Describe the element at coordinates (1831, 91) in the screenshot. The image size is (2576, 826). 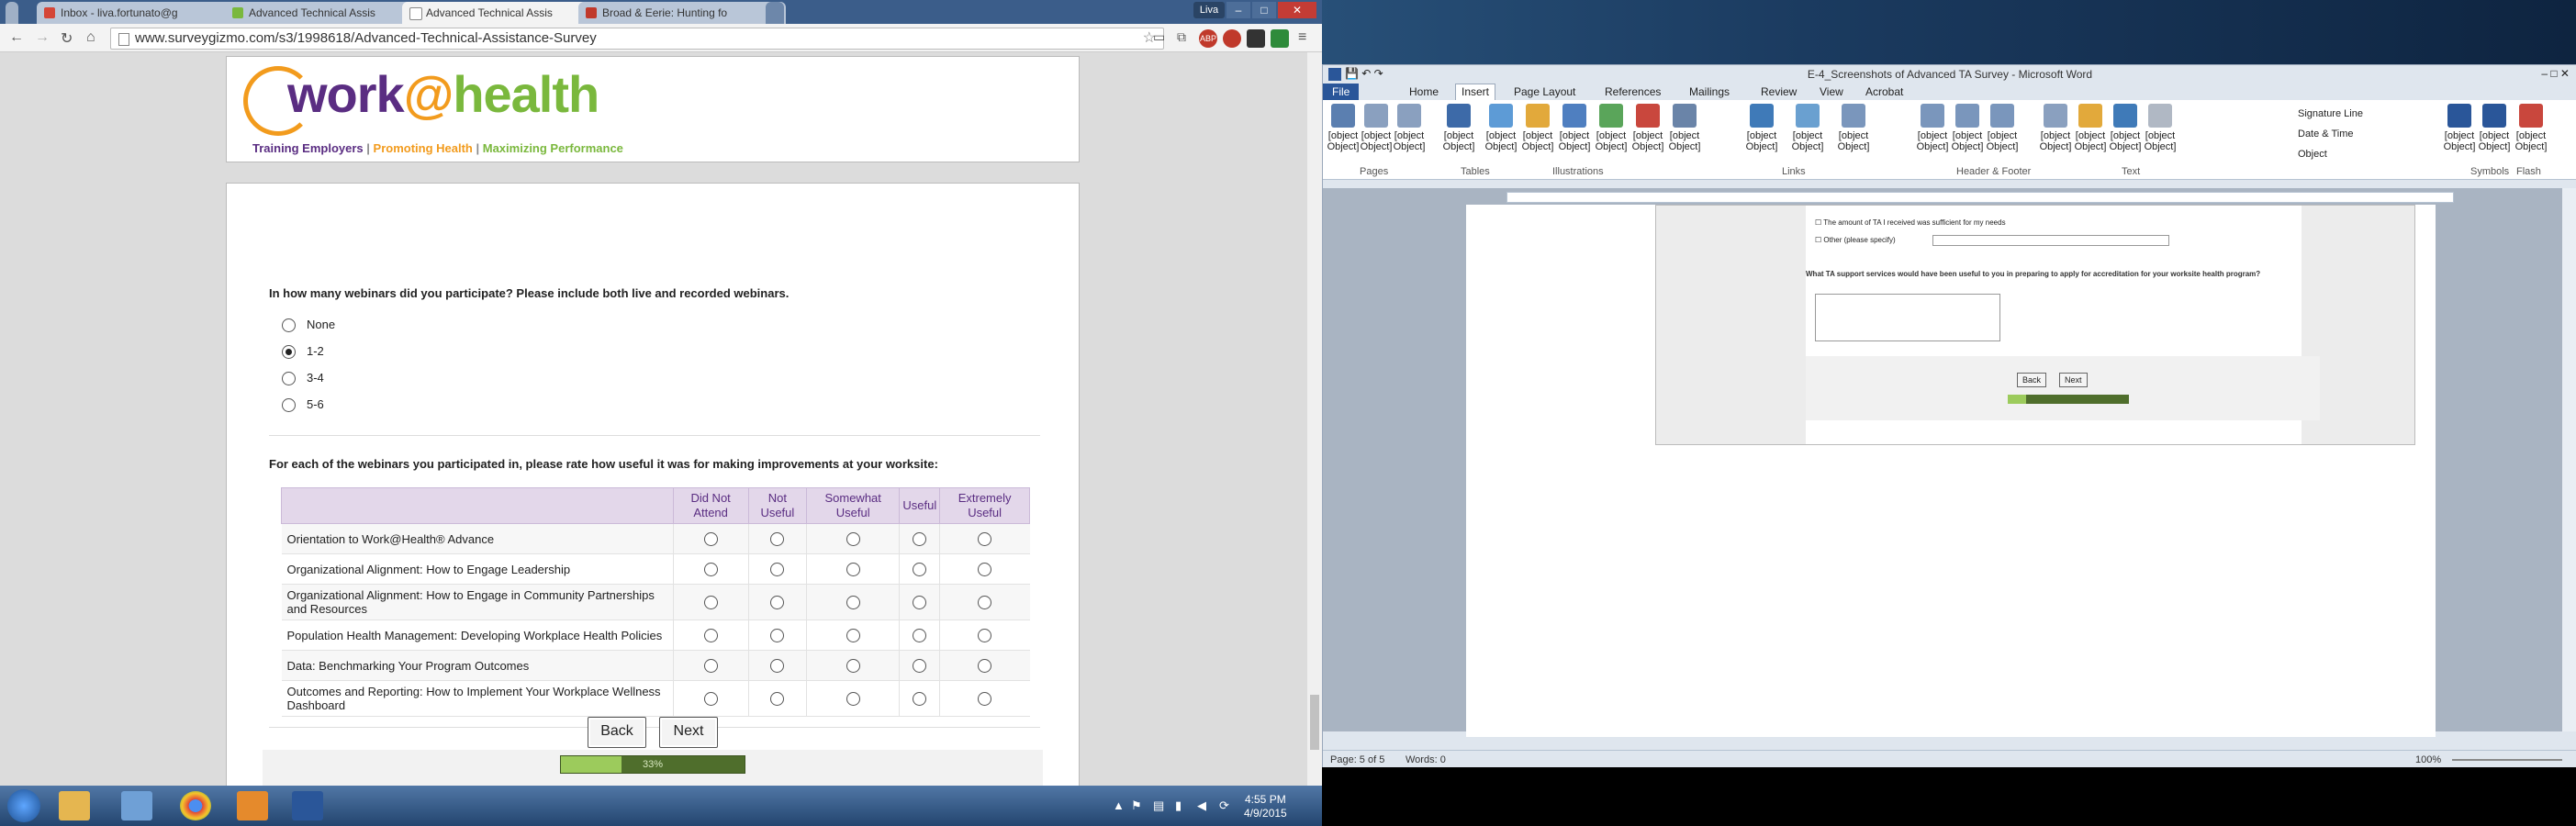
I see `word-tab-view: View` at that location.